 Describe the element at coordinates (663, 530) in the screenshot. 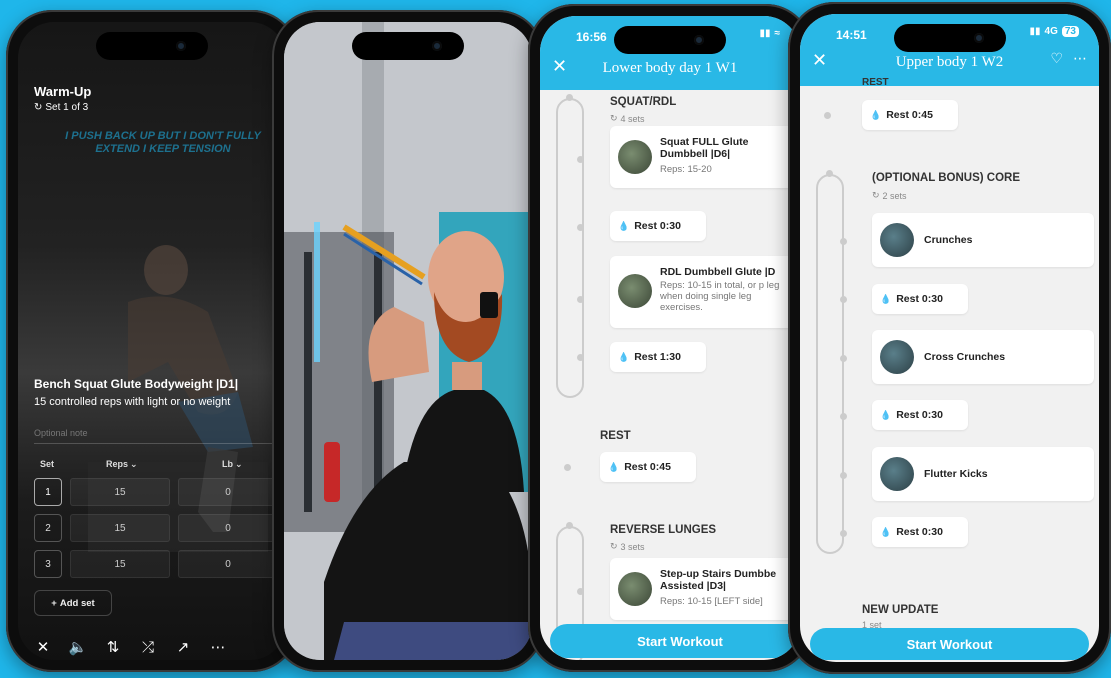

I see `section-title: REVERSE LUNGES` at that location.